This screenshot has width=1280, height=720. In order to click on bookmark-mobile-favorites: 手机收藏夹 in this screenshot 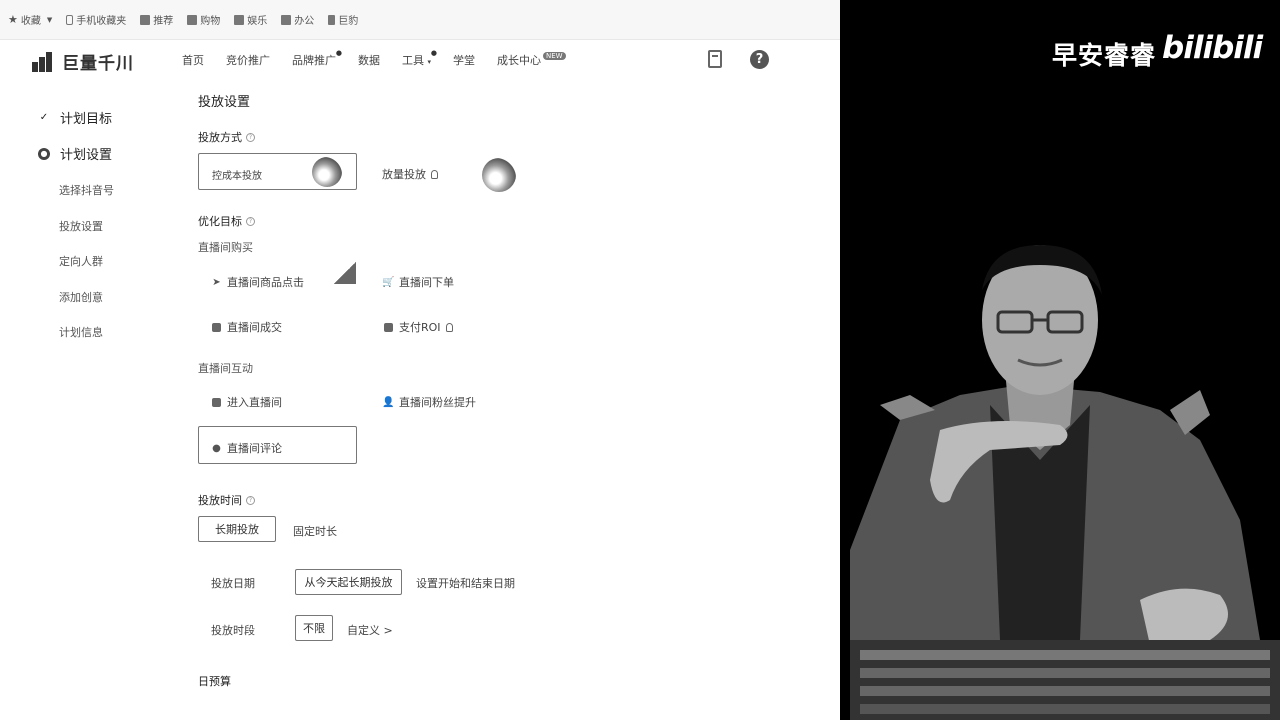, I will do `click(96, 19)`.